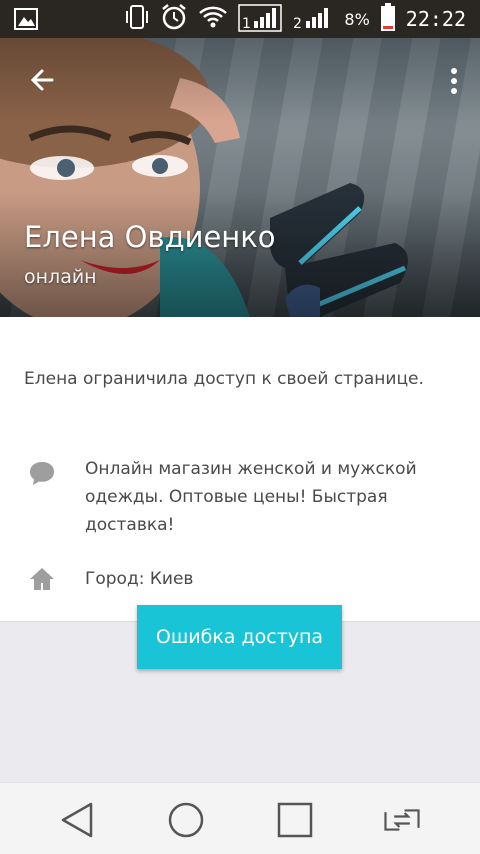  What do you see at coordinates (388, 19) in the screenshot?
I see `battery-icon` at bounding box center [388, 19].